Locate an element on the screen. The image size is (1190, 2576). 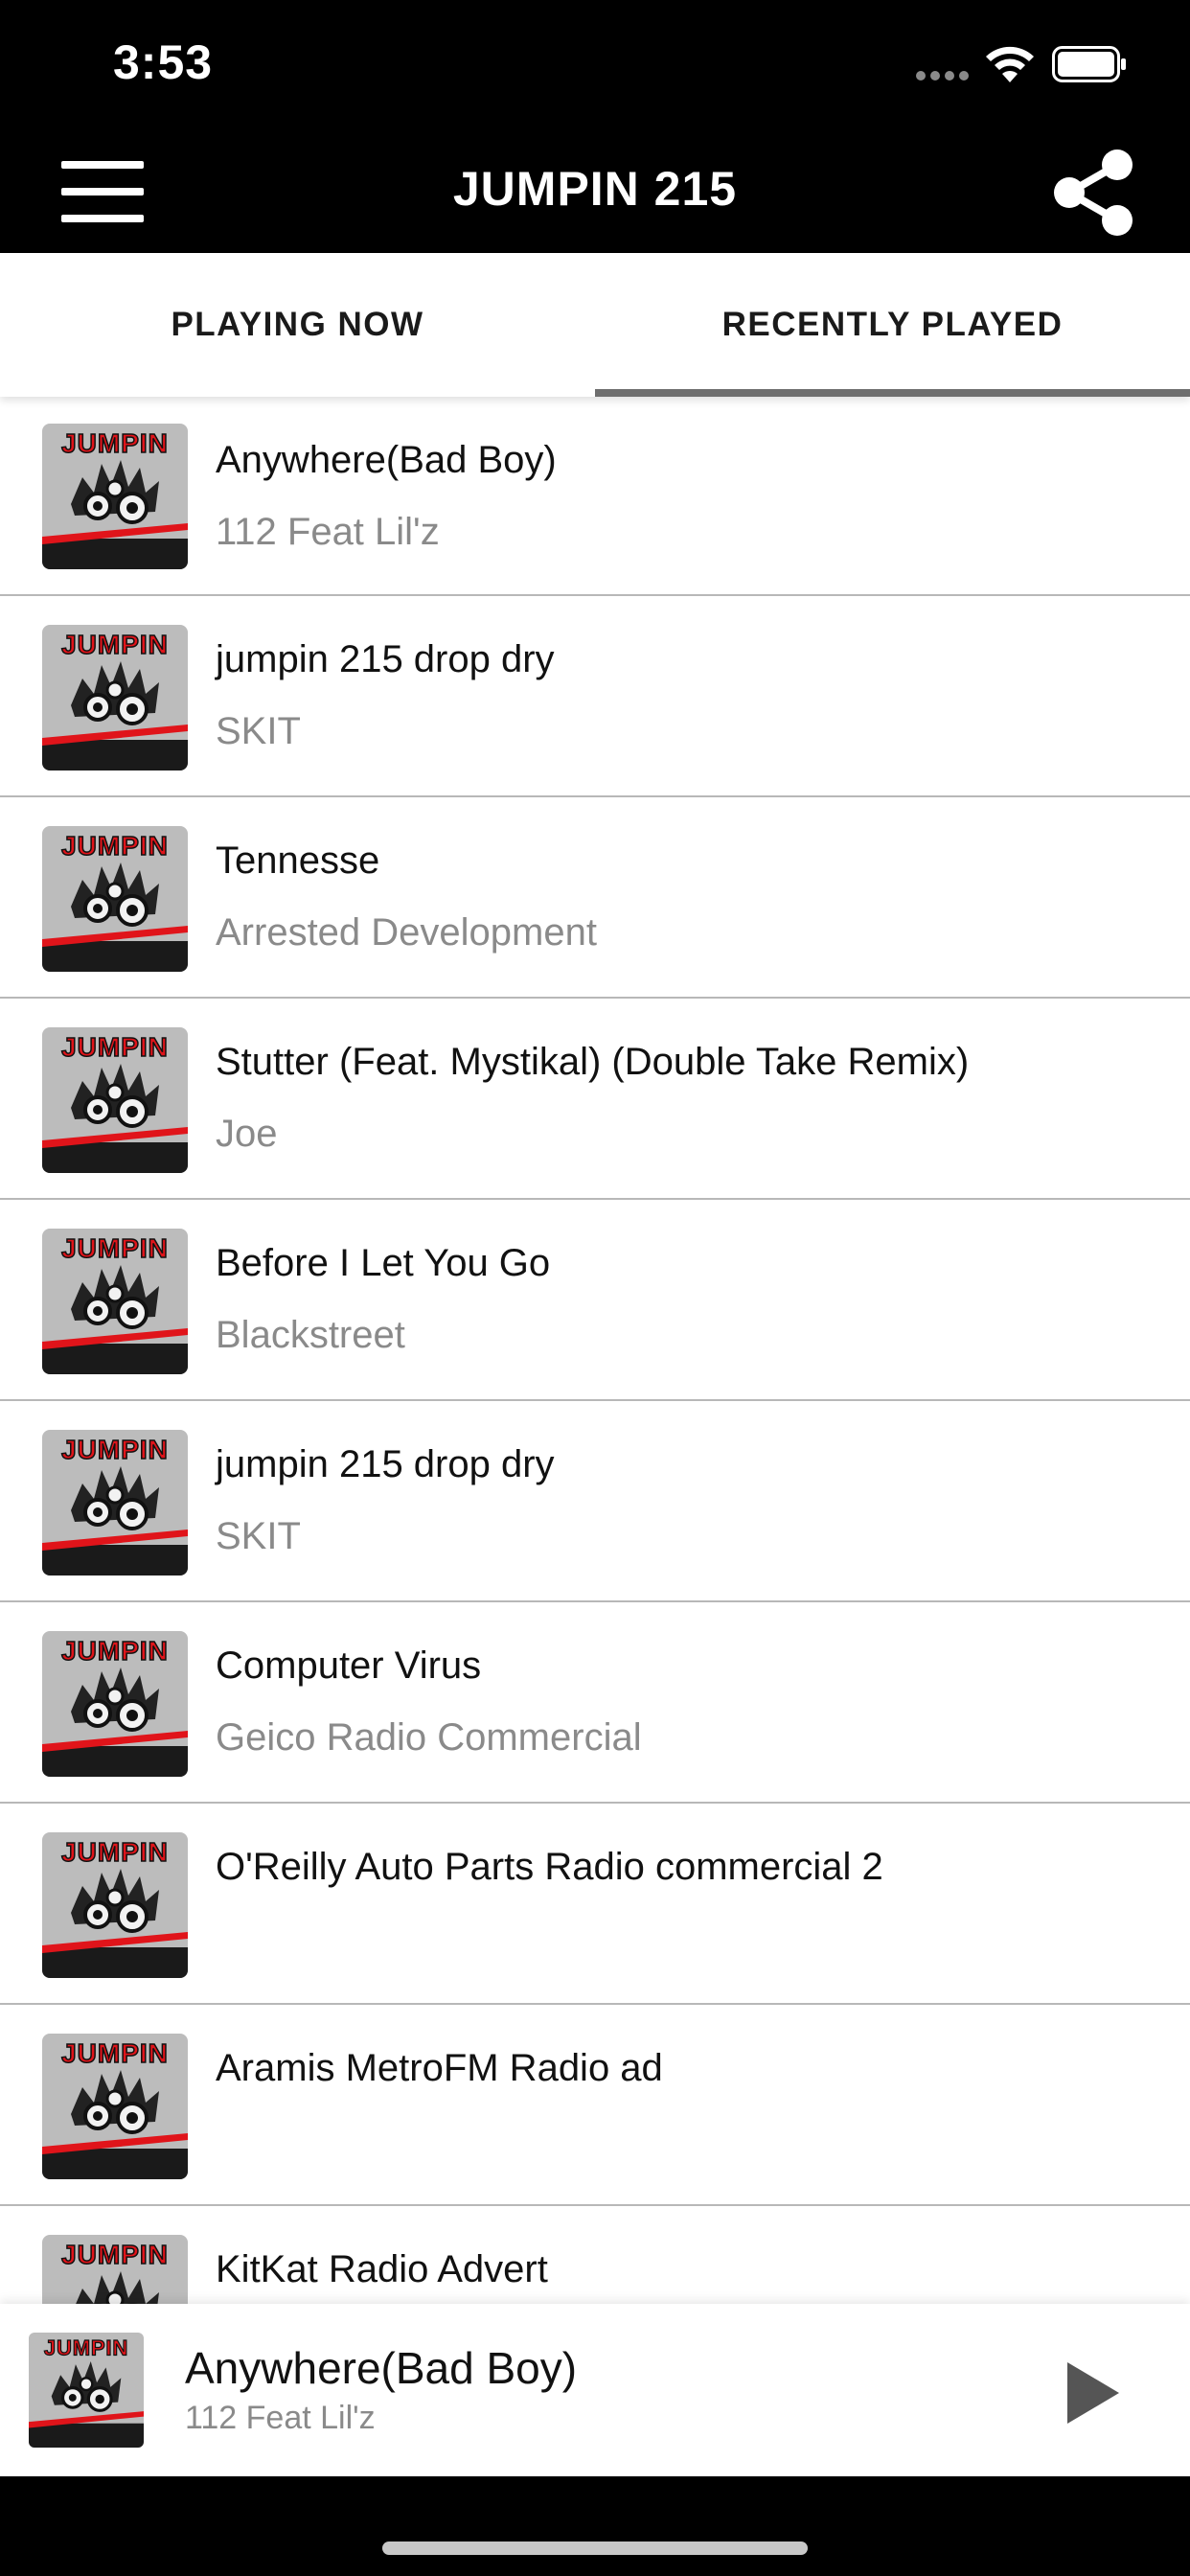
status-time: 3:53 is located at coordinates (163, 62).